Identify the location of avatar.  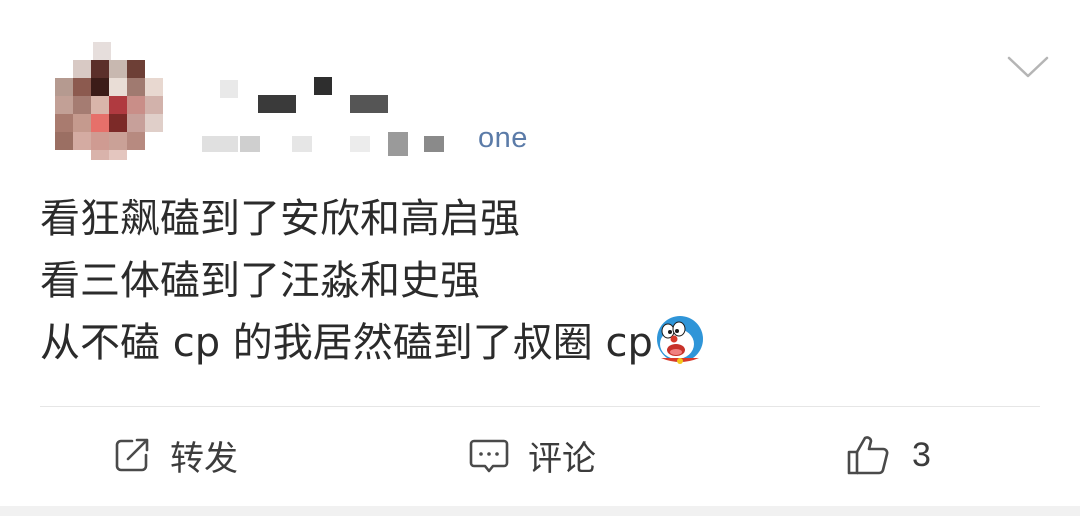
(111, 101).